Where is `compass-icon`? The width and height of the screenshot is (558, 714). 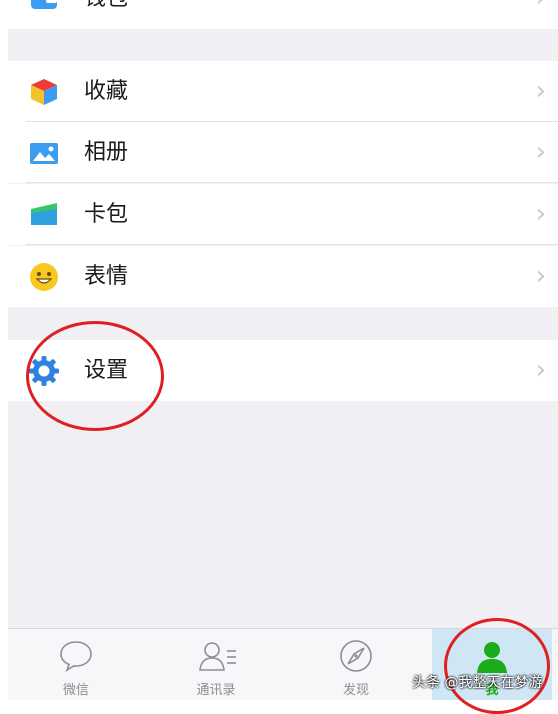 compass-icon is located at coordinates (356, 656).